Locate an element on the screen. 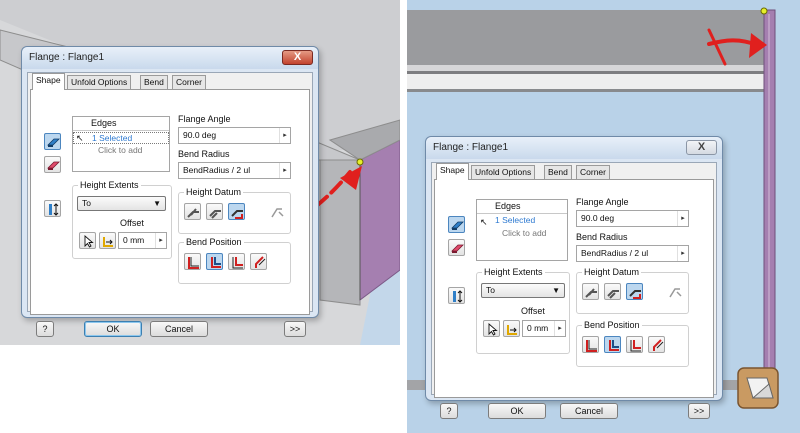  close-button: X is located at coordinates (297, 57).